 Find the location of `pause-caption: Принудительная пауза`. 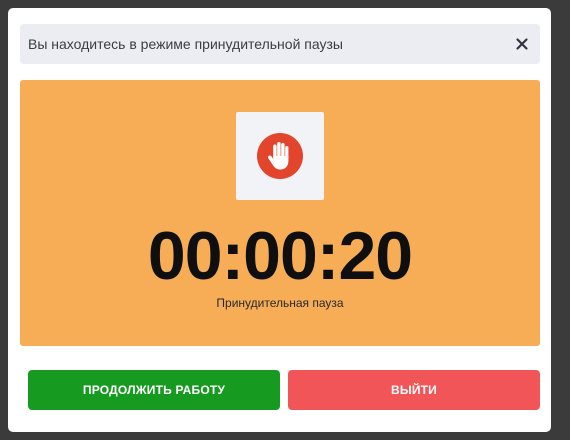

pause-caption: Принудительная пауза is located at coordinates (280, 303).